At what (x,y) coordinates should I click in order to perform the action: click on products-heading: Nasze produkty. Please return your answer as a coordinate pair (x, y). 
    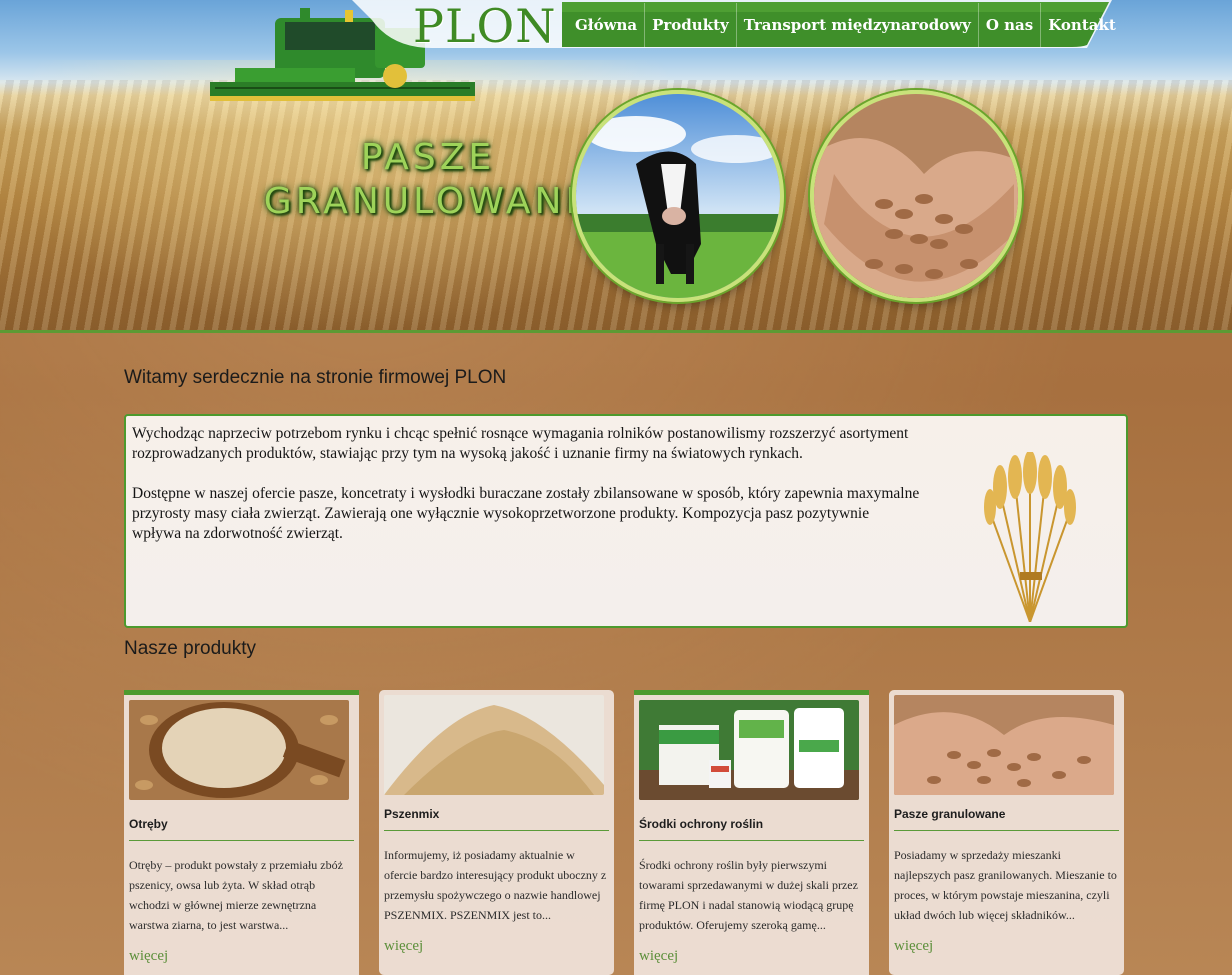
    Looking at the image, I should click on (190, 648).